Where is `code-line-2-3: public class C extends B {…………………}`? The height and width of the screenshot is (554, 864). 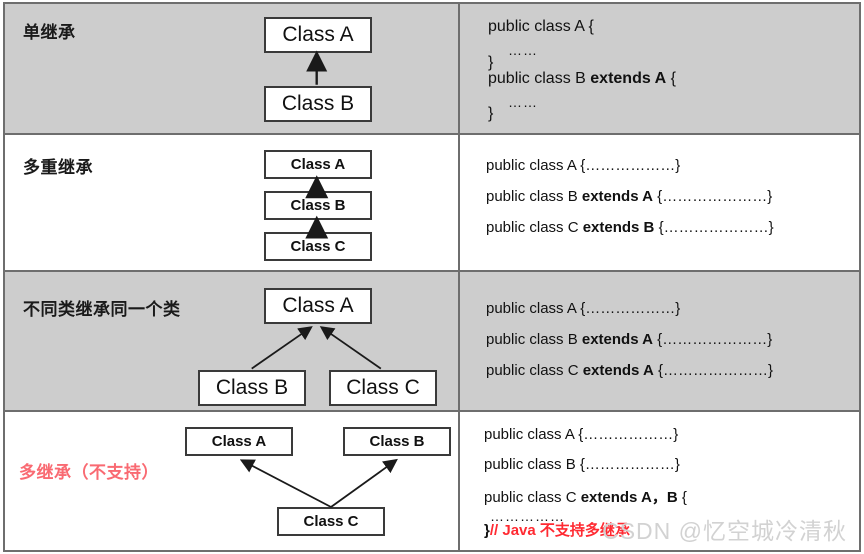
code-line-2-3: public class C extends B {…………………} is located at coordinates (630, 227).